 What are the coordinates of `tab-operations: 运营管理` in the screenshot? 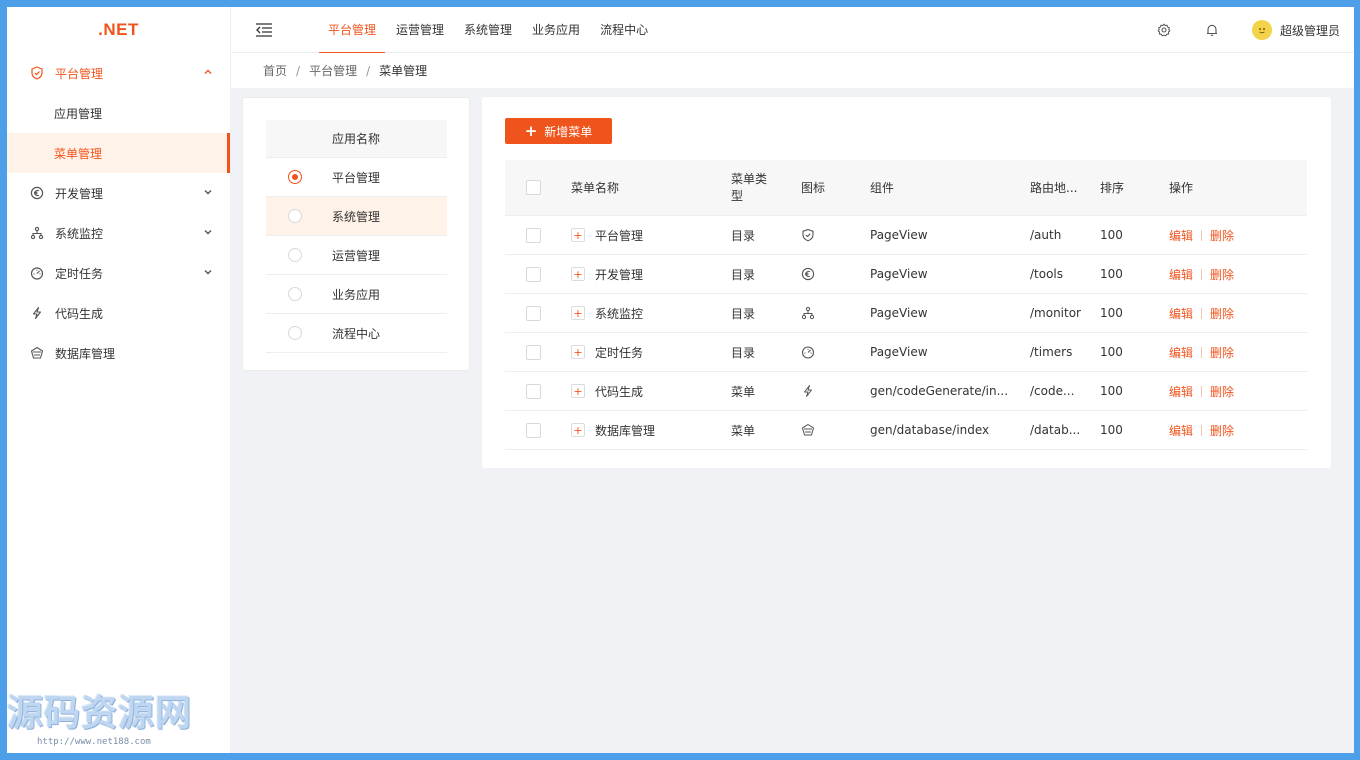 It's located at (420, 30).